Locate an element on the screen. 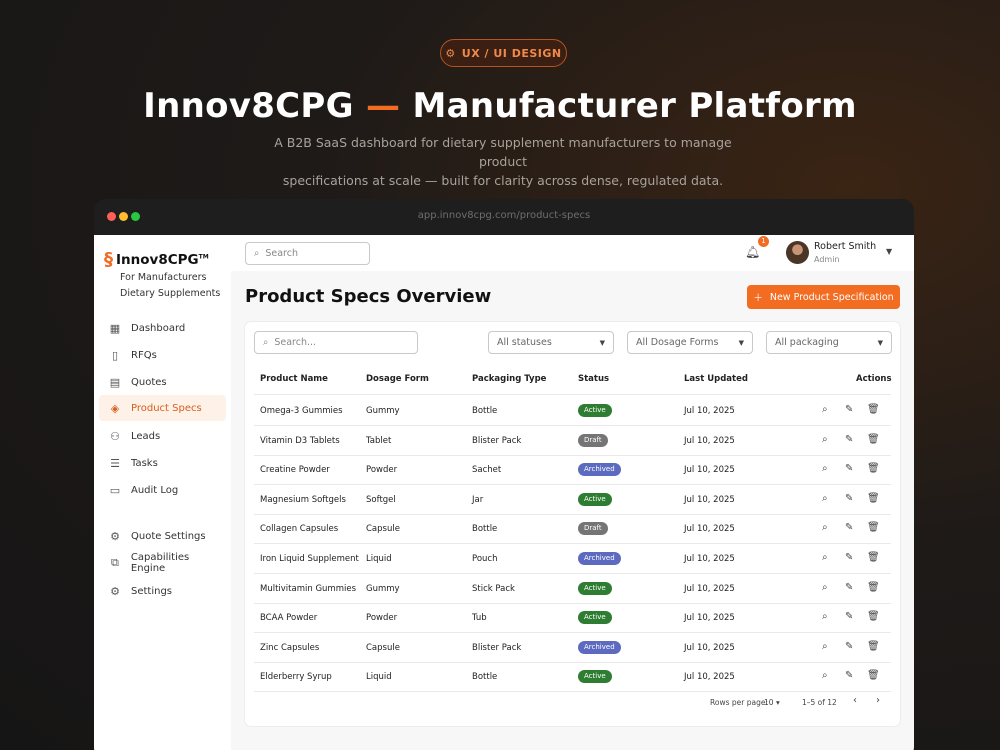  chevron-right-icon: › is located at coordinates (878, 700).